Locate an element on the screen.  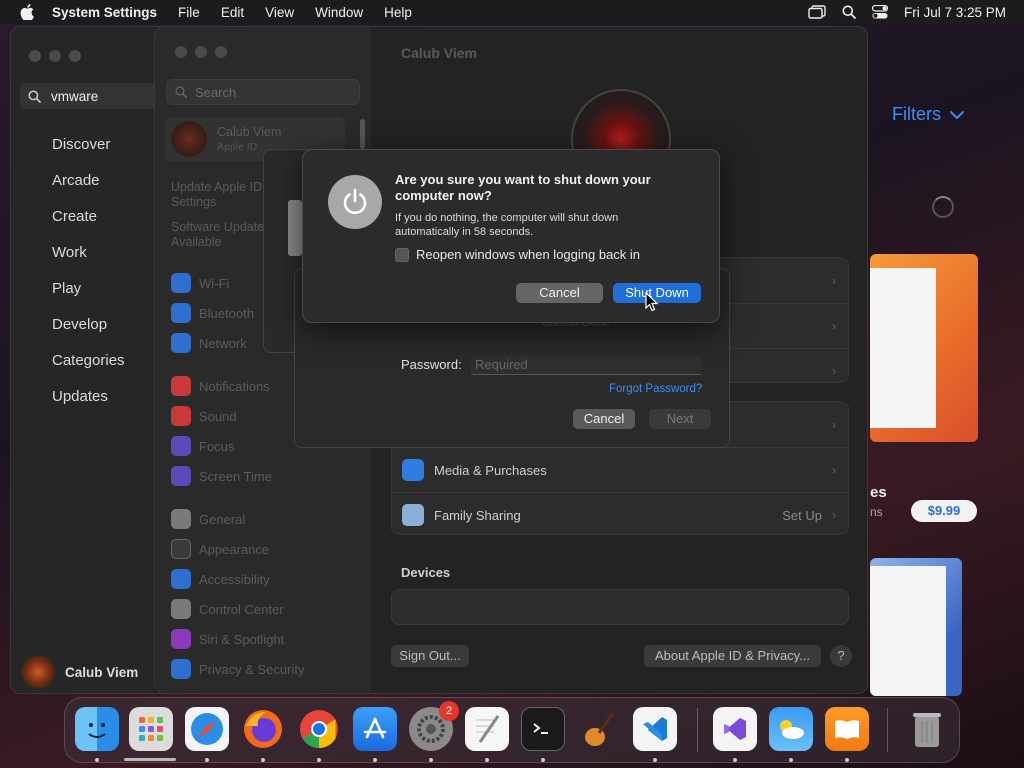
app-store-search-field: vmware is located at coordinates (95, 96).